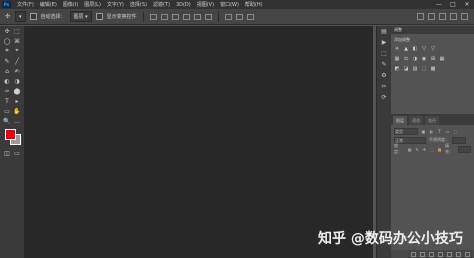  Describe the element at coordinates (447, 131) in the screenshot. I see `filter-shape-icon: ▭` at that location.